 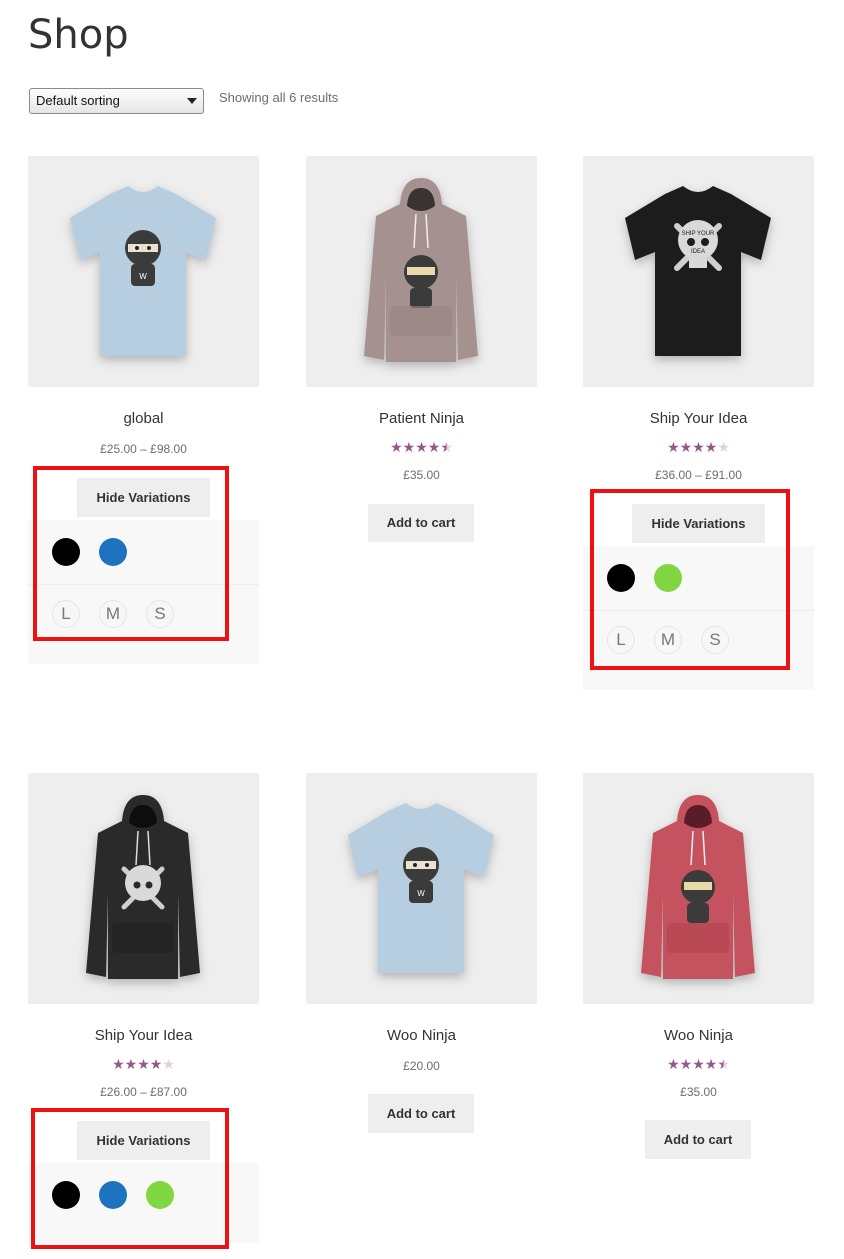 I want to click on svg-text: IDEA, so click(x=698, y=252).